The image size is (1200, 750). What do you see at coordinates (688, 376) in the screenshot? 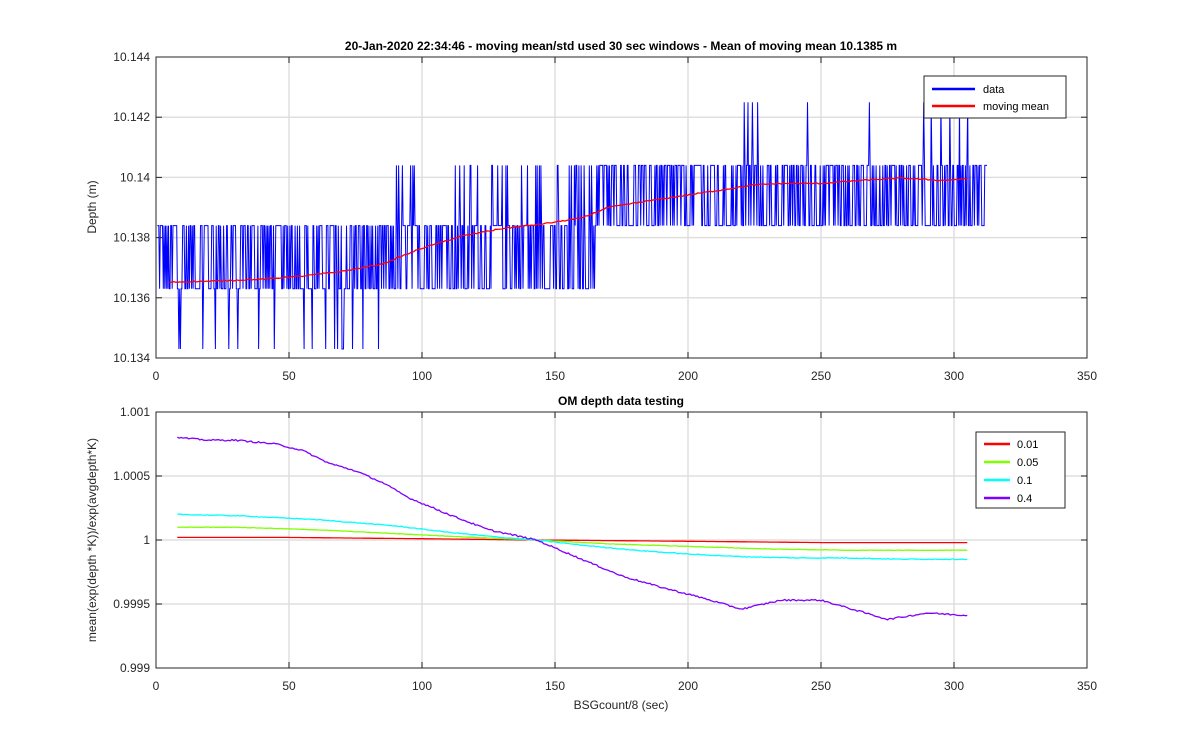
I see `depth-x-tick-label: 200` at bounding box center [688, 376].